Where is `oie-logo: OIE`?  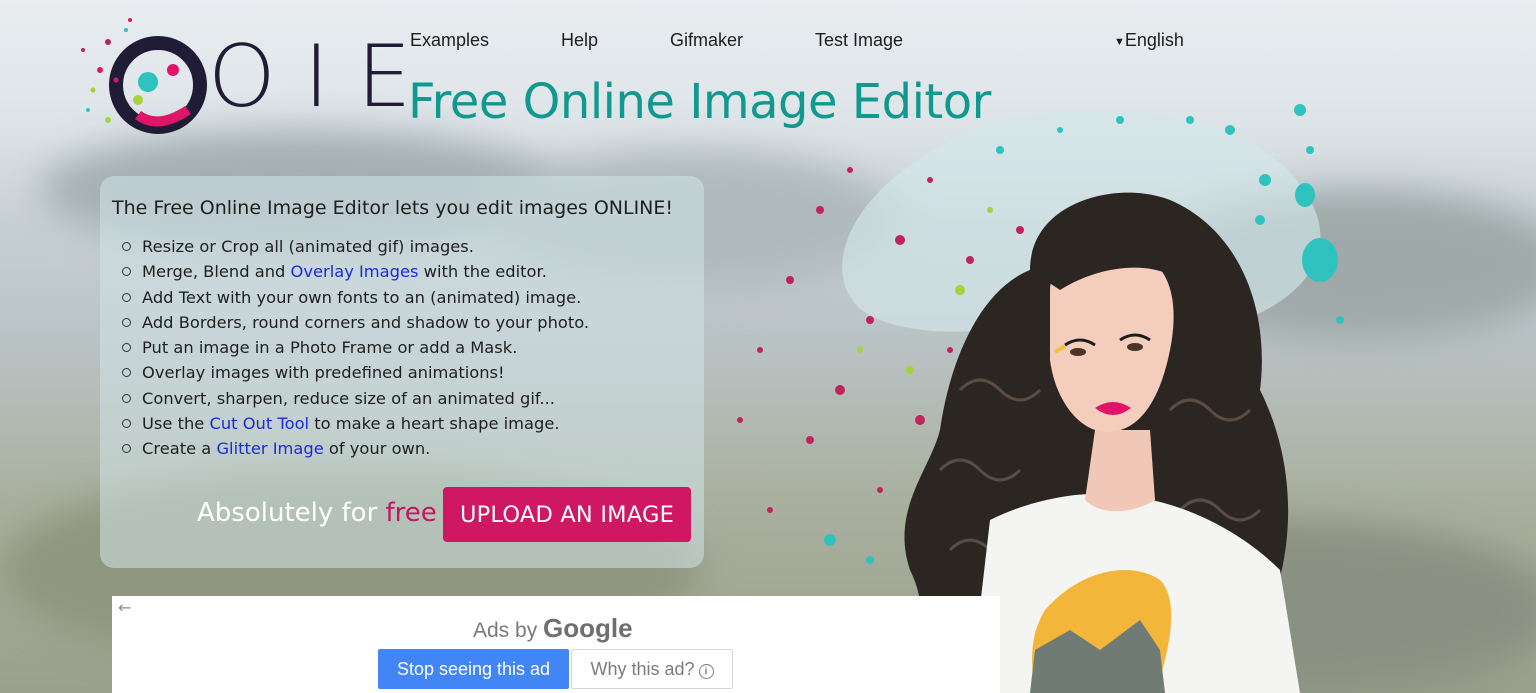 oie-logo: OIE is located at coordinates (244, 75).